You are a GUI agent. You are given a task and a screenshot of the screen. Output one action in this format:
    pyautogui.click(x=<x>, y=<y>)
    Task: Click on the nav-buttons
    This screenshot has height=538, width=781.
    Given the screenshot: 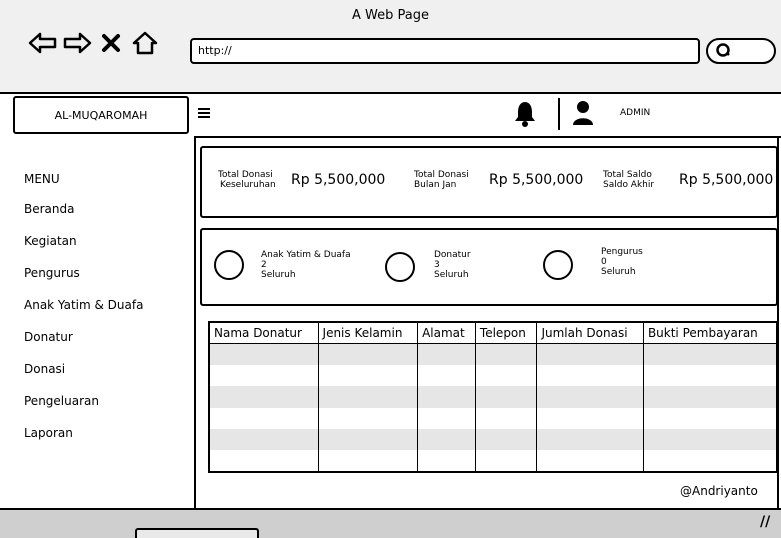 What is the action you would take?
    pyautogui.click(x=94, y=43)
    